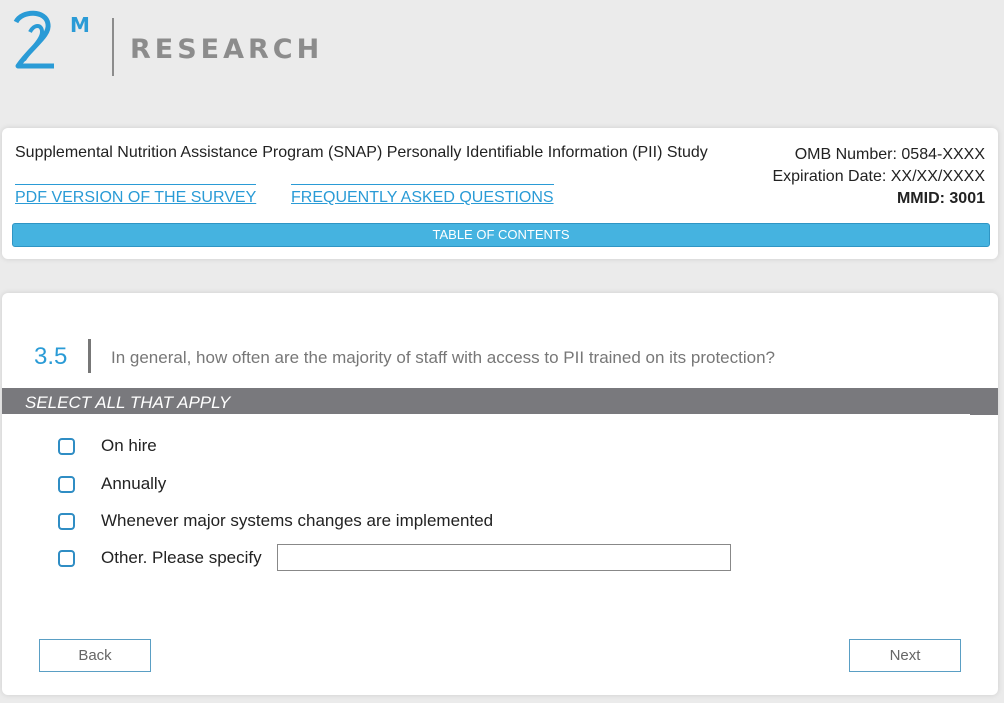  What do you see at coordinates (51, 39) in the screenshot?
I see `logo-2m-mark: M` at bounding box center [51, 39].